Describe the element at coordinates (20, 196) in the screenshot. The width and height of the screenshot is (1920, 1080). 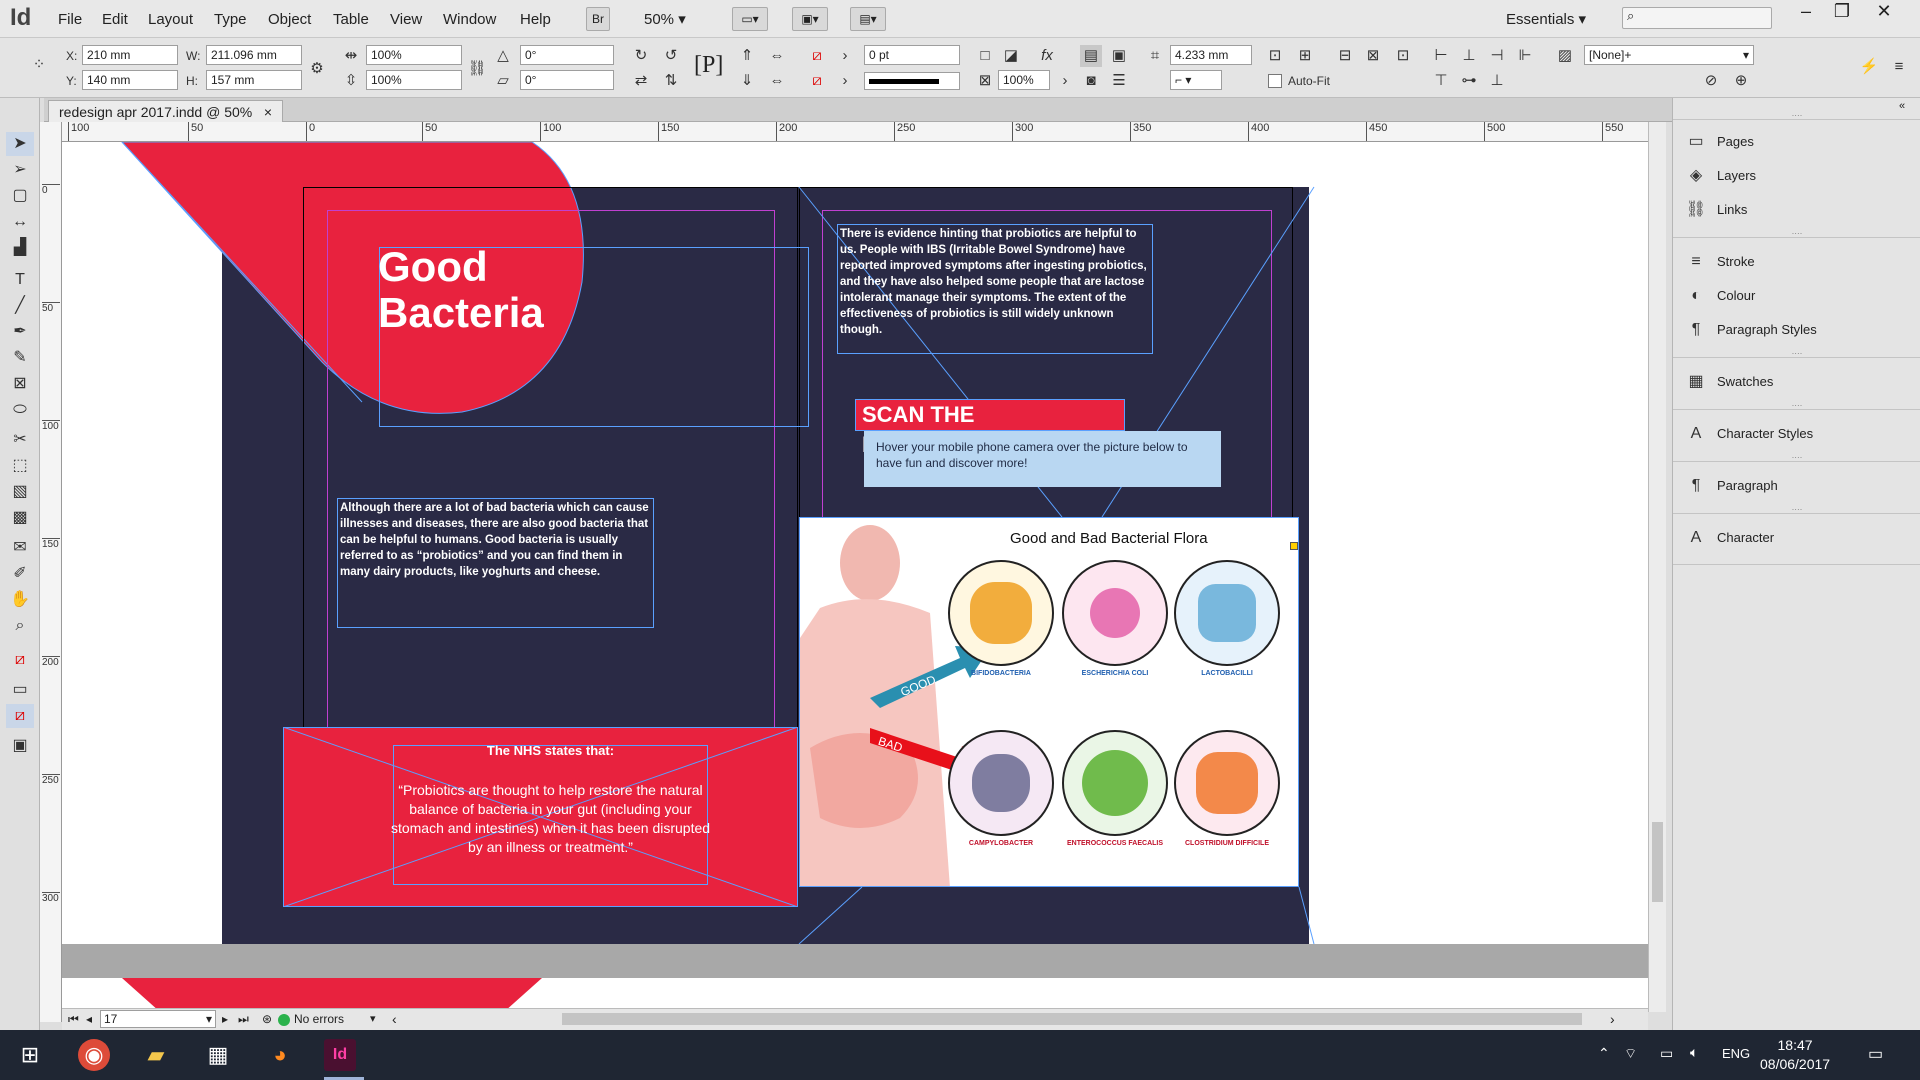
I see `page-tool-icon: ▢` at that location.